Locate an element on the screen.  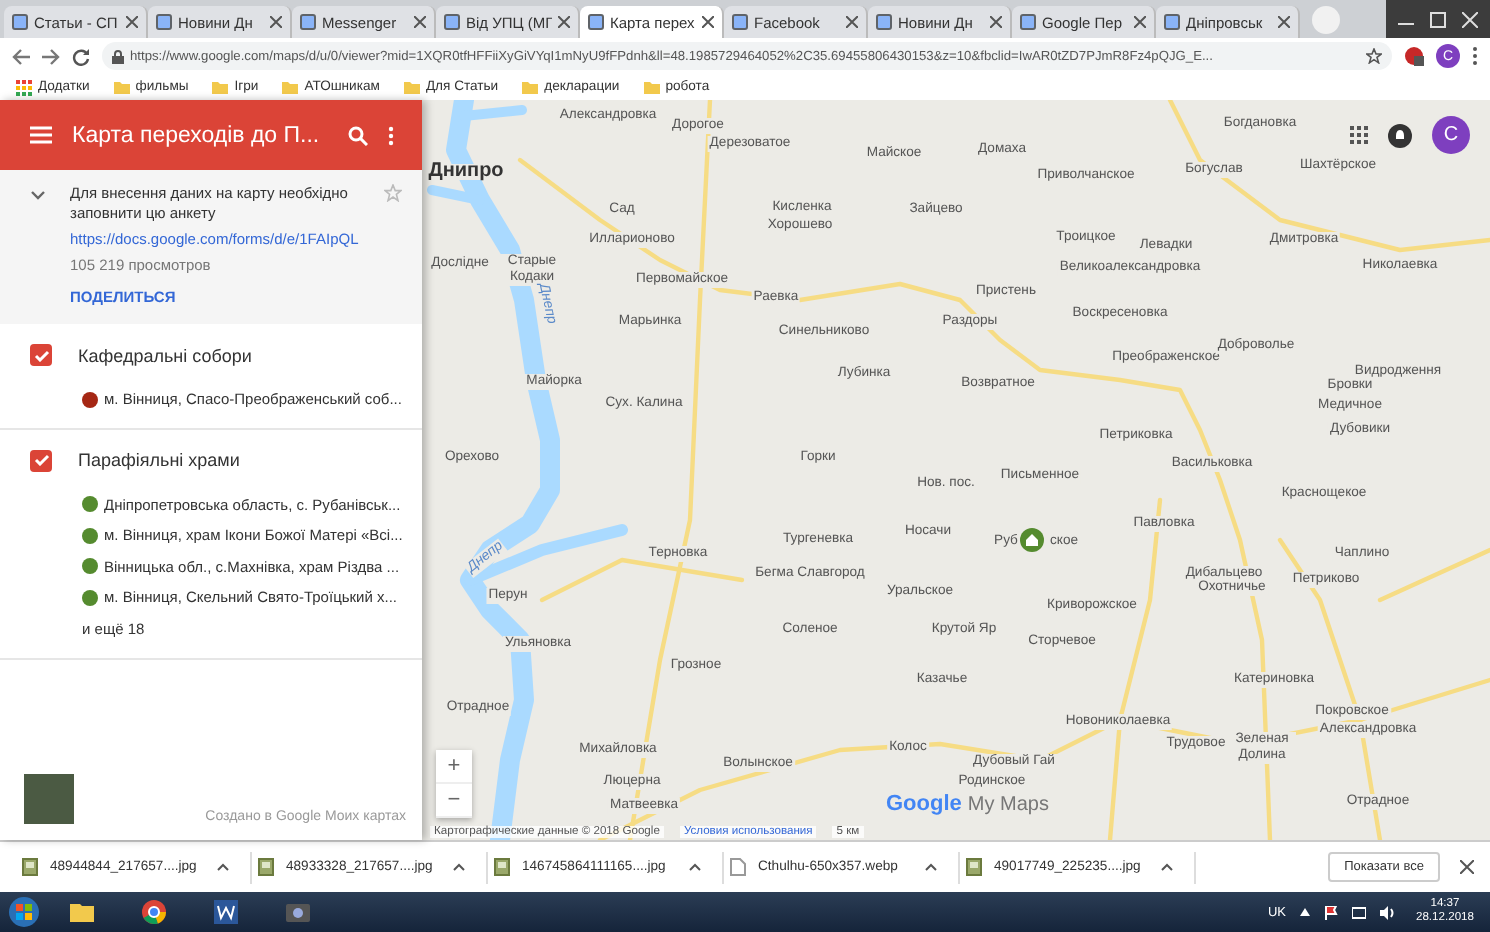
home-marker-icon is located at coordinates (1032, 540).